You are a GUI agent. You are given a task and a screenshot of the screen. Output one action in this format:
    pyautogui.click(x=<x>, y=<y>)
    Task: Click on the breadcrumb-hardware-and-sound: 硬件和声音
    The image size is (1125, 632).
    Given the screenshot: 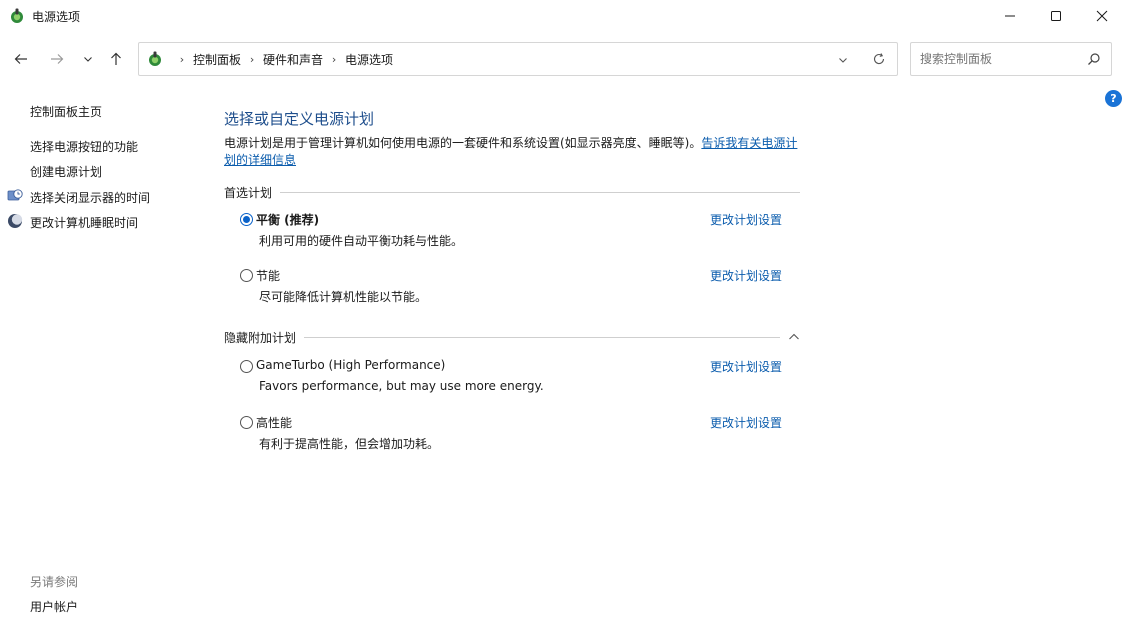 What is the action you would take?
    pyautogui.click(x=293, y=59)
    